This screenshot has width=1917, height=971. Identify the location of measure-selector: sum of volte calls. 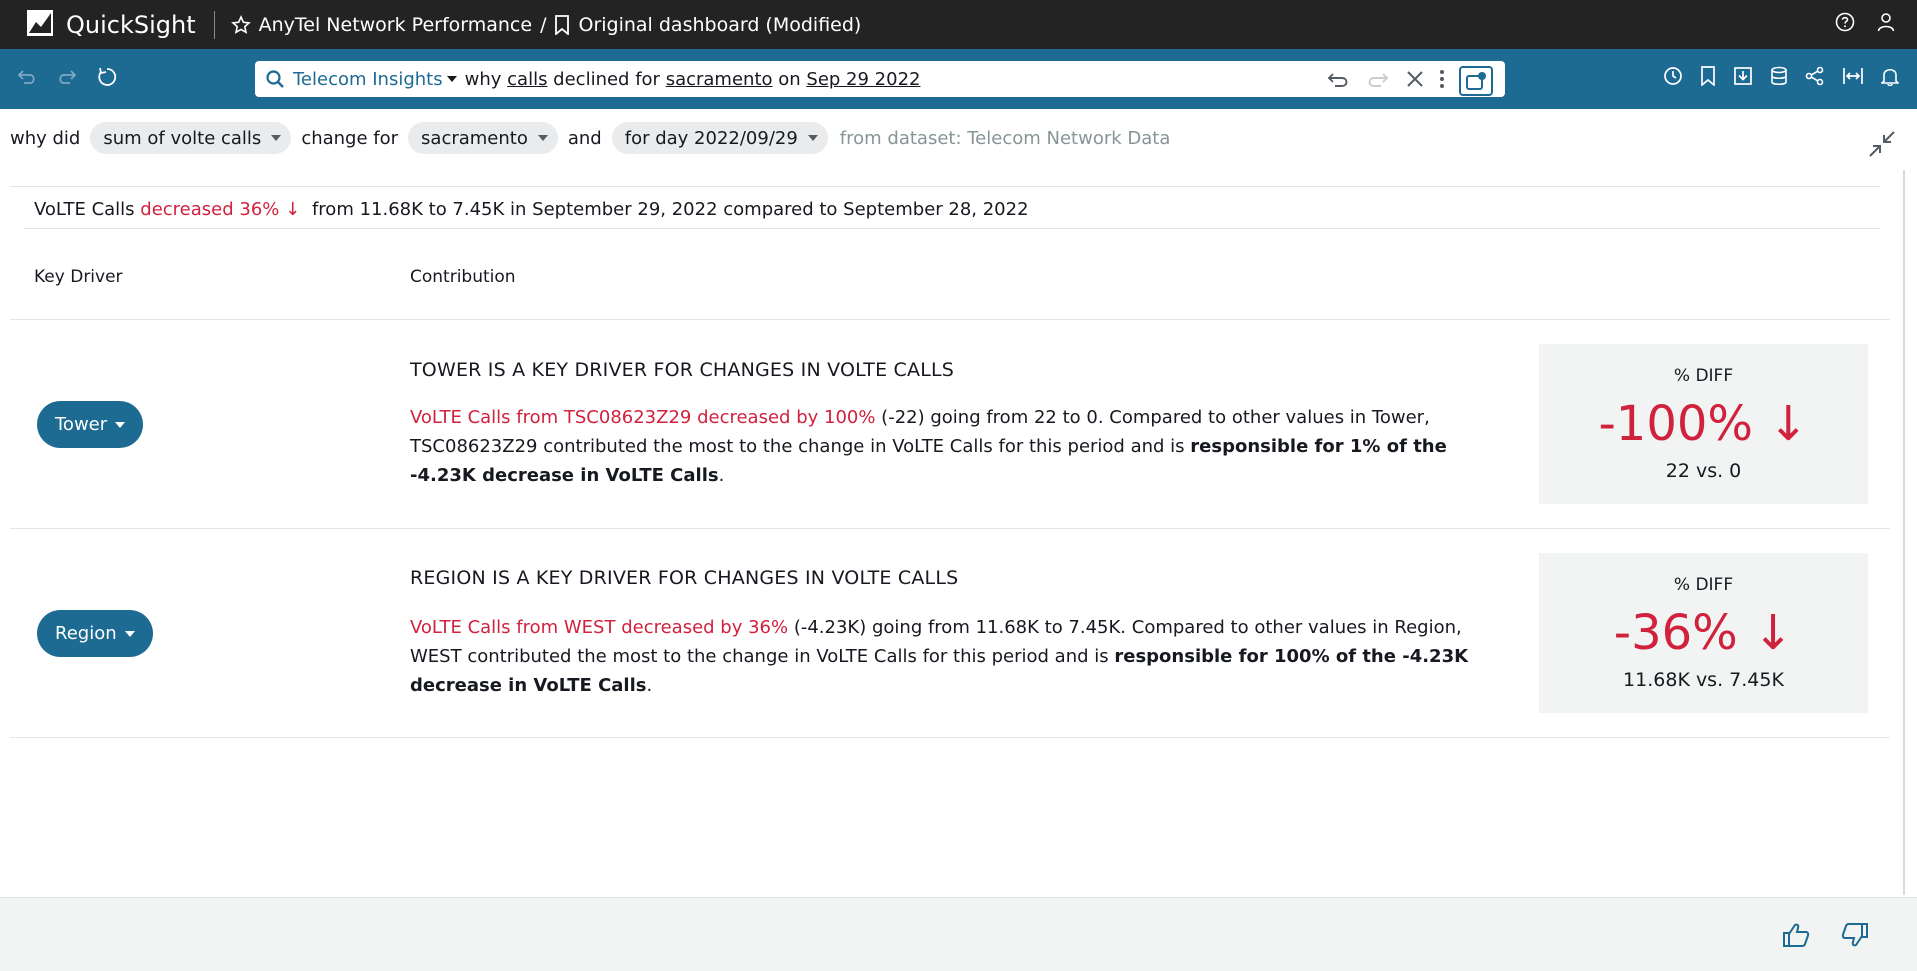
(191, 138).